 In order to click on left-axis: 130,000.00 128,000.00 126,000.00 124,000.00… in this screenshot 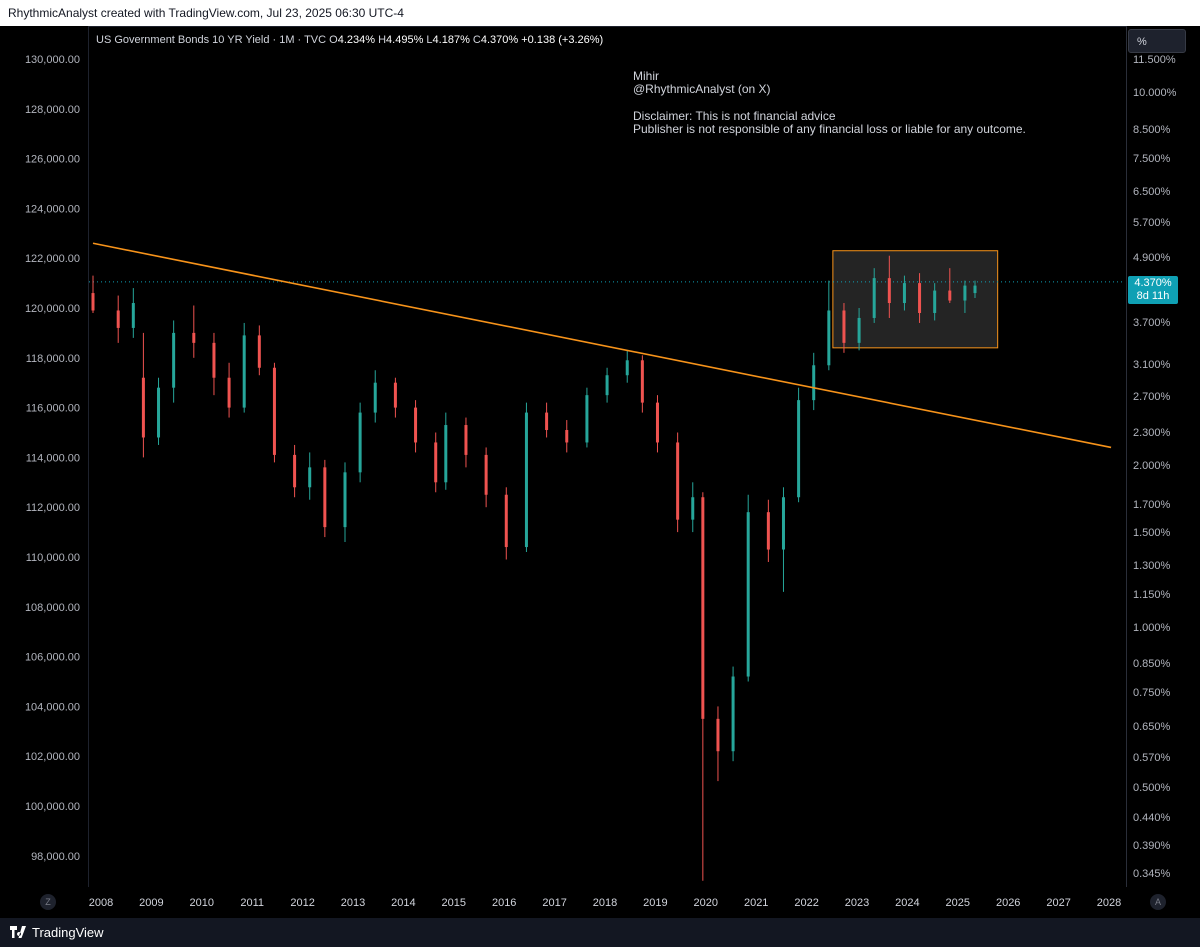, I will do `click(52, 458)`.